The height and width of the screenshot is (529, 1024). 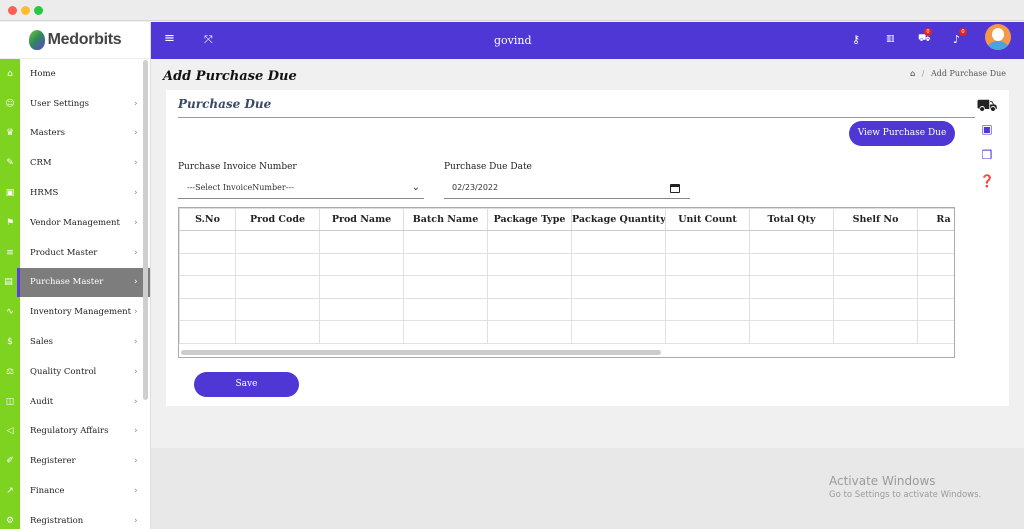 What do you see at coordinates (48, 133) in the screenshot?
I see `sidebar-item-label: Masters` at bounding box center [48, 133].